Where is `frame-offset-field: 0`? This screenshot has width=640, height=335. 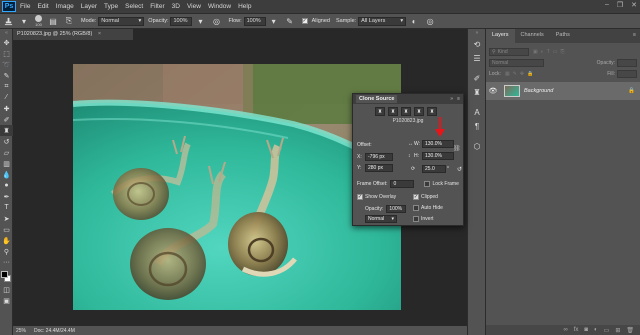
frame-offset-field: 0 is located at coordinates (402, 184).